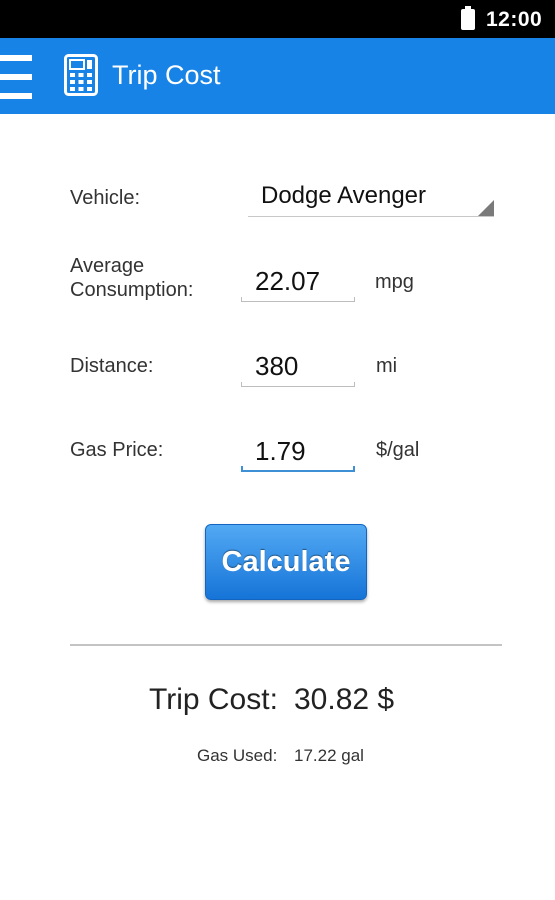  Describe the element at coordinates (16, 77) in the screenshot. I see `hamburger-menu-icon` at that location.